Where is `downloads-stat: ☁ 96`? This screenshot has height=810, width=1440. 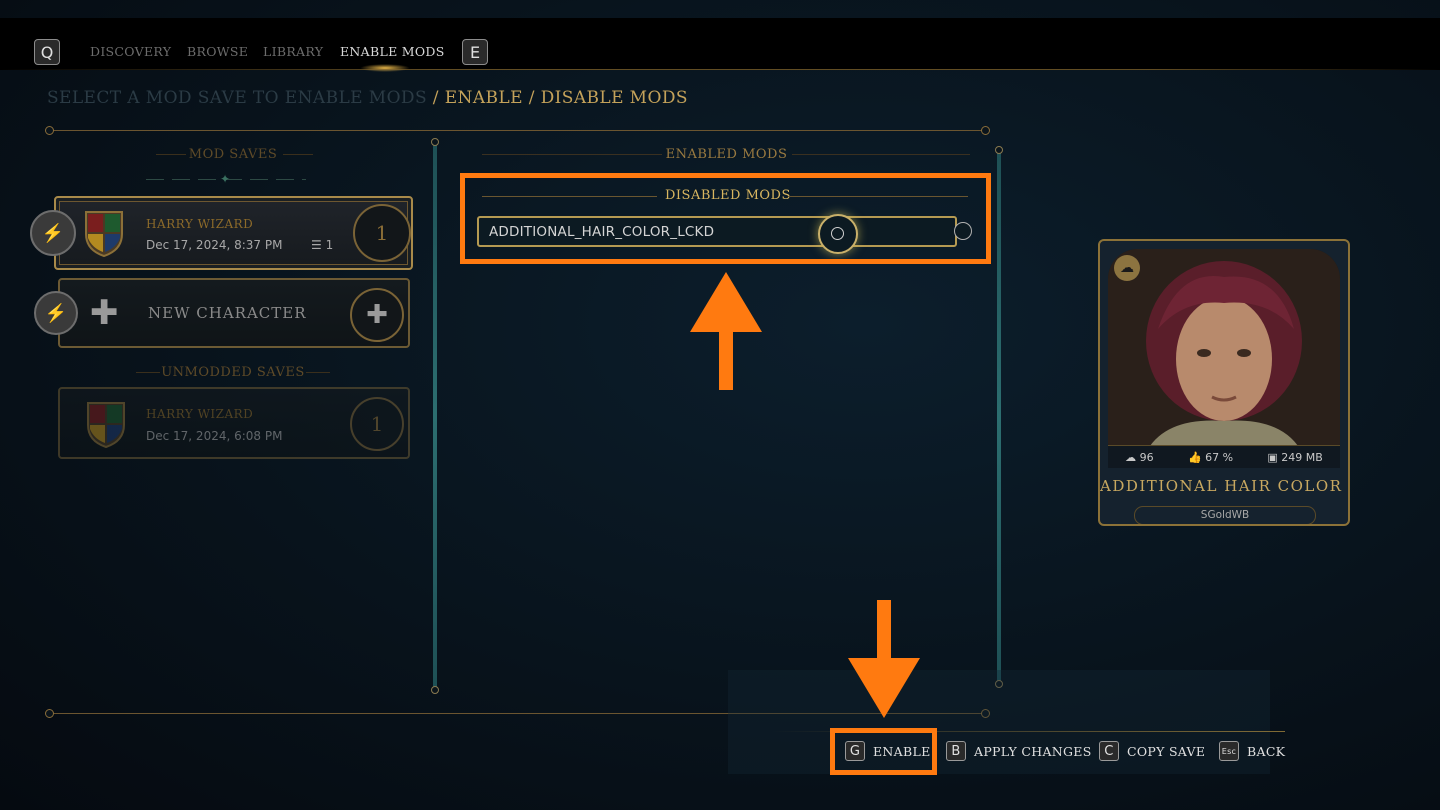 downloads-stat: ☁ 96 is located at coordinates (1139, 457).